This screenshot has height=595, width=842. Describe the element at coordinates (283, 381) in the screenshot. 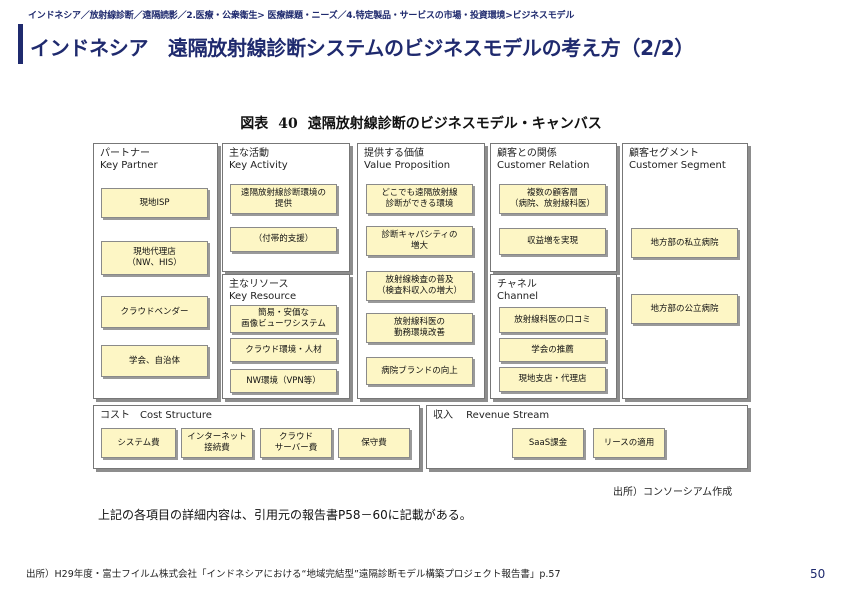

I see `resource-note-3: NW環境（VPN等）` at that location.